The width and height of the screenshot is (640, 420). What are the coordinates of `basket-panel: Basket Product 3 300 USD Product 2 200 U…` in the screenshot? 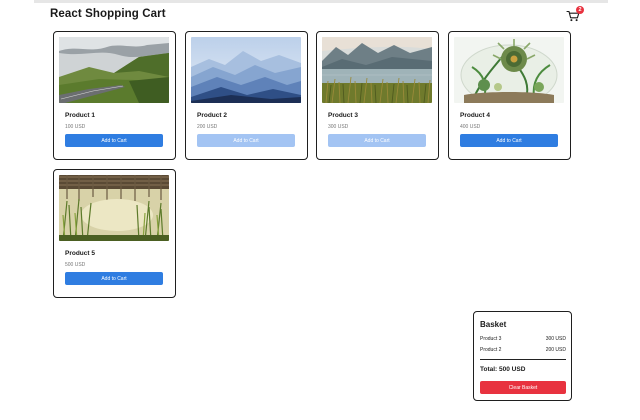 It's located at (522, 356).